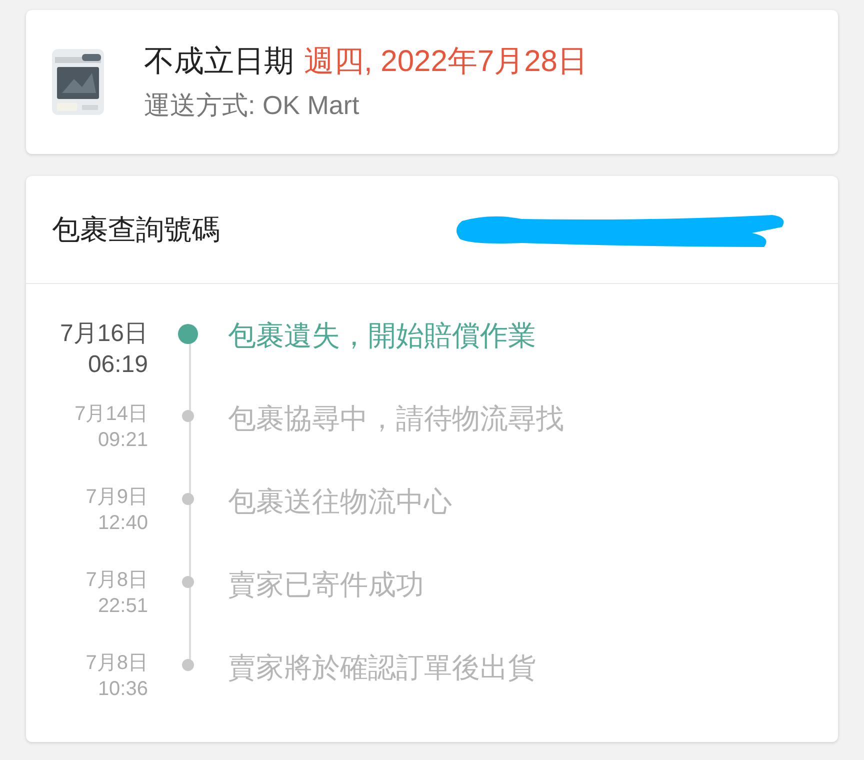  Describe the element at coordinates (136, 229) in the screenshot. I see `tracking-label: 包裹查詢號碼` at that location.